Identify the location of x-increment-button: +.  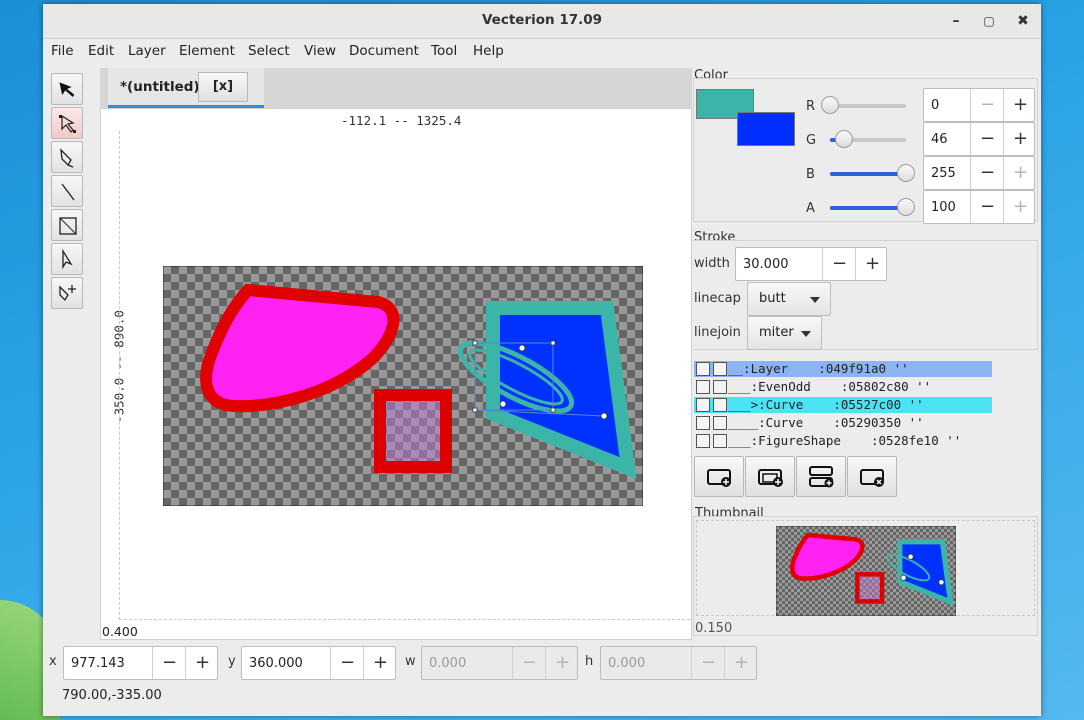
(202, 663).